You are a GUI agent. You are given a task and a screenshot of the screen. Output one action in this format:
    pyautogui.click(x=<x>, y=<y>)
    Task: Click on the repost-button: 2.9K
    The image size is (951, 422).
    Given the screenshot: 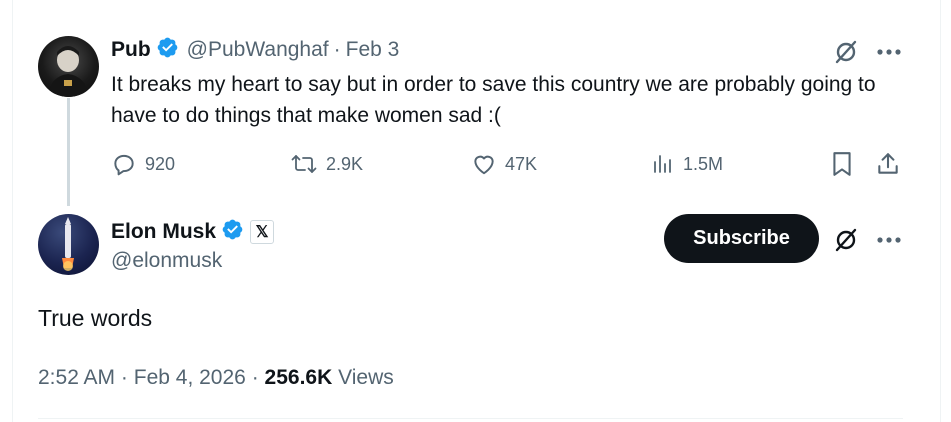 What is the action you would take?
    pyautogui.click(x=326, y=164)
    